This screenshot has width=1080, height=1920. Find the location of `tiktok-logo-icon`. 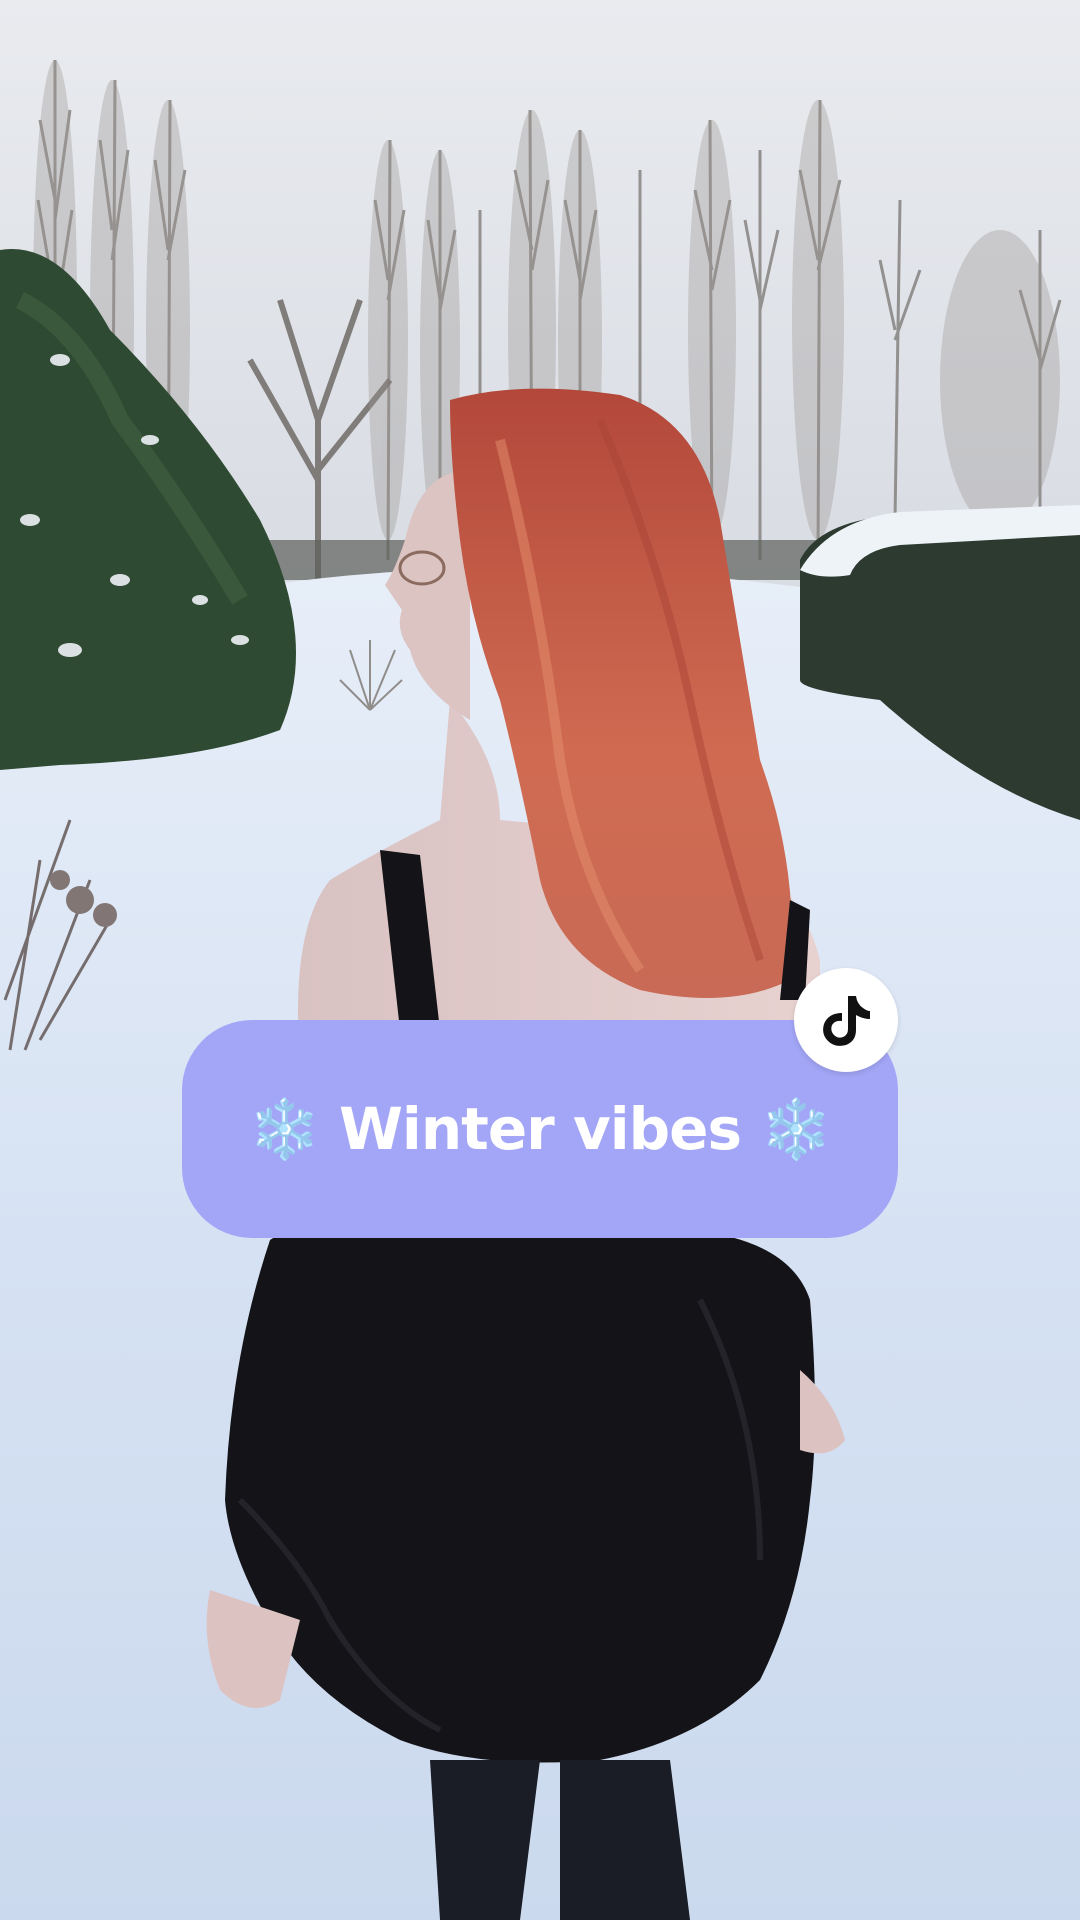

tiktok-logo-icon is located at coordinates (846, 1021).